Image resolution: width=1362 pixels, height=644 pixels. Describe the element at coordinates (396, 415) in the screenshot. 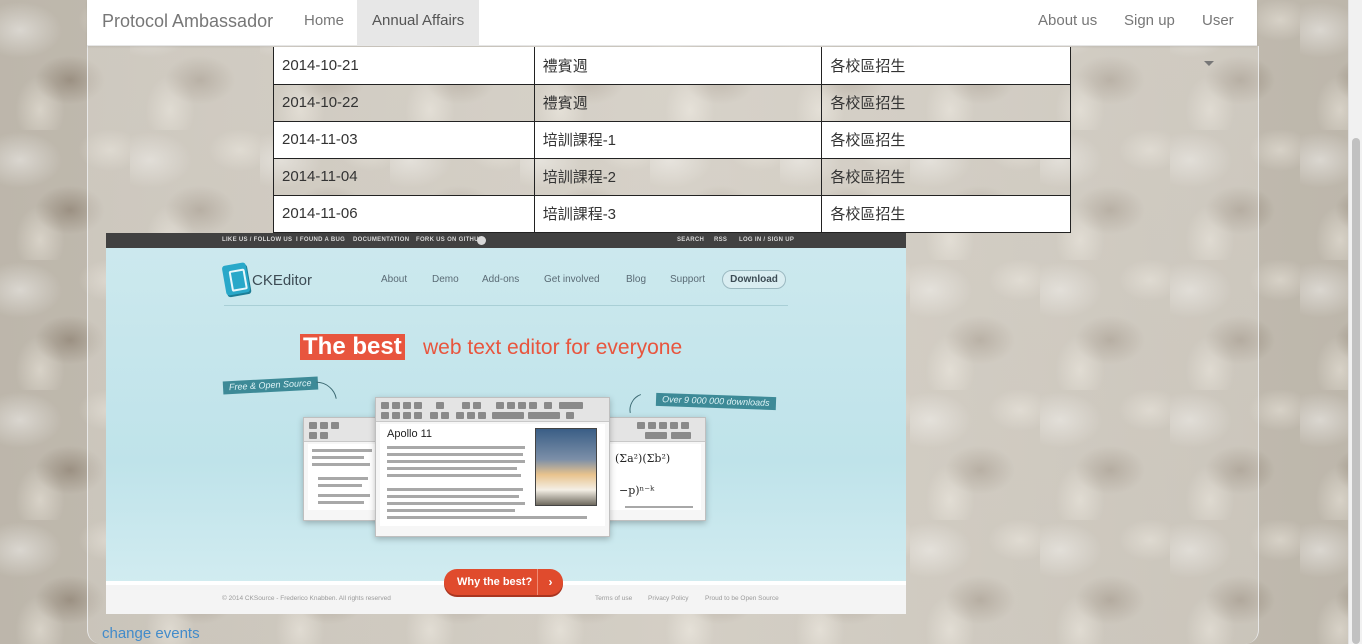

I see `italic-icon` at that location.